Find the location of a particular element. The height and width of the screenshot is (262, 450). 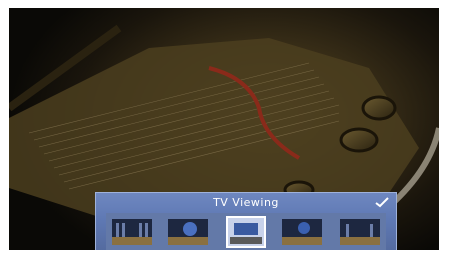

hall-seats-icon is located at coordinates (360, 232).